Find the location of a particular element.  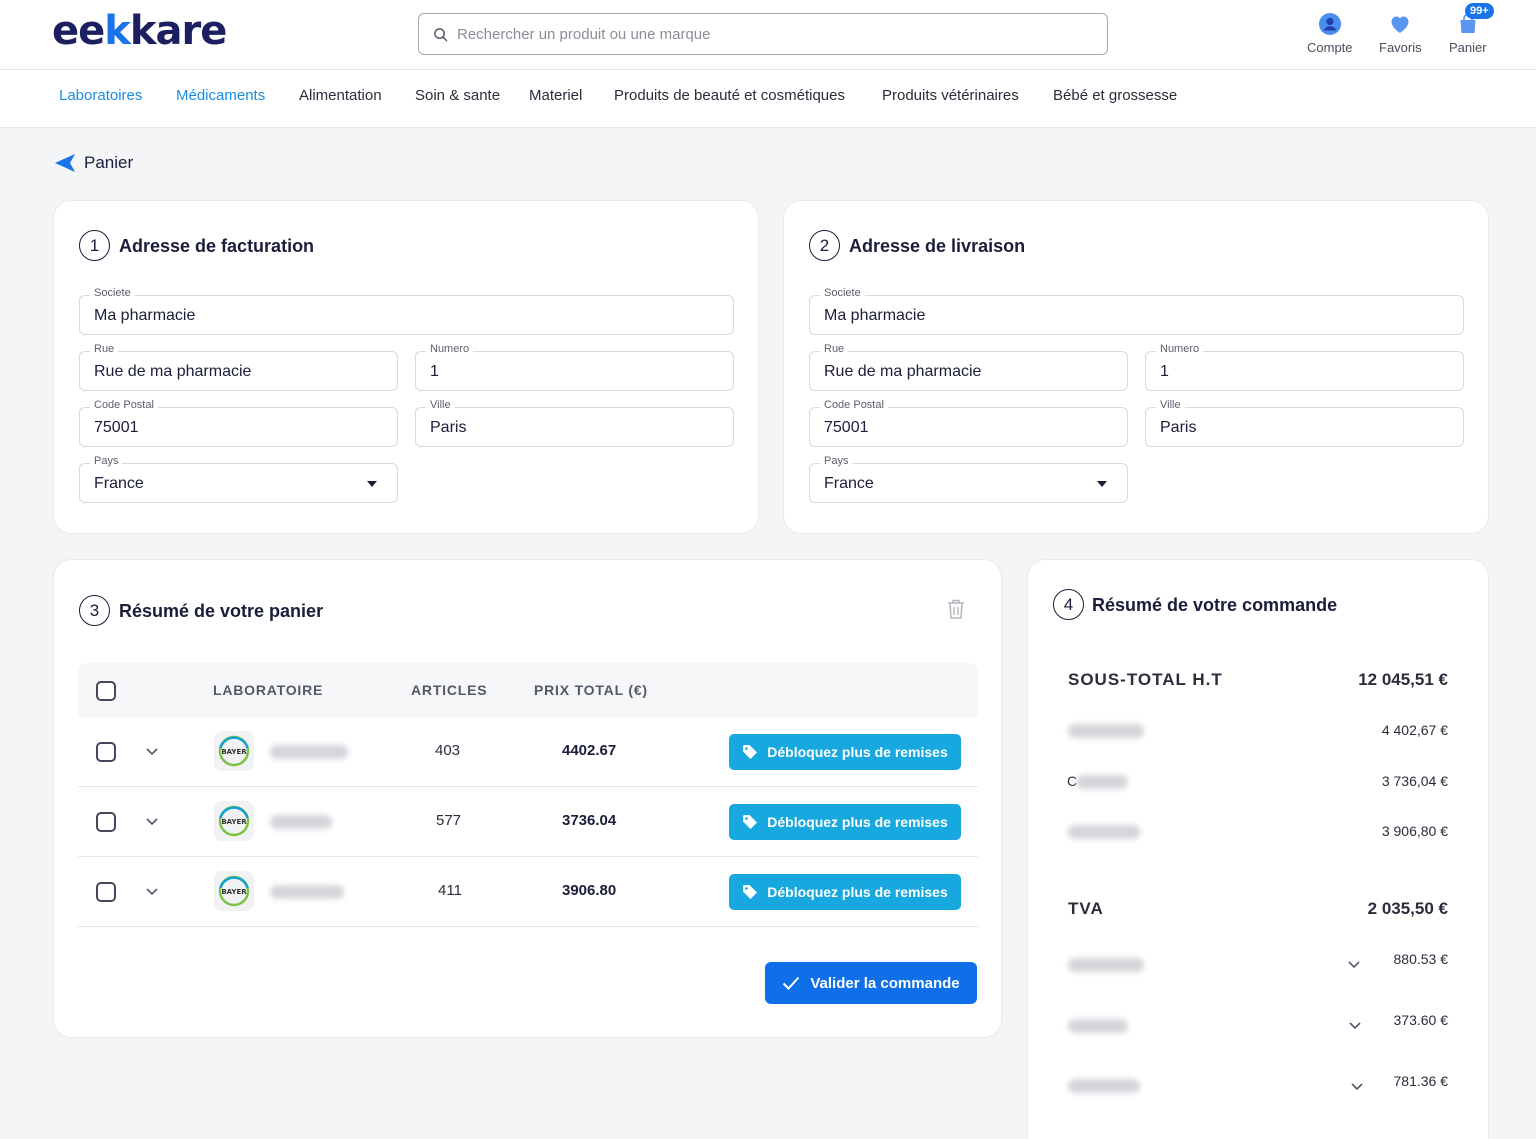

nav-item-materiel: Materiel is located at coordinates (555, 95).